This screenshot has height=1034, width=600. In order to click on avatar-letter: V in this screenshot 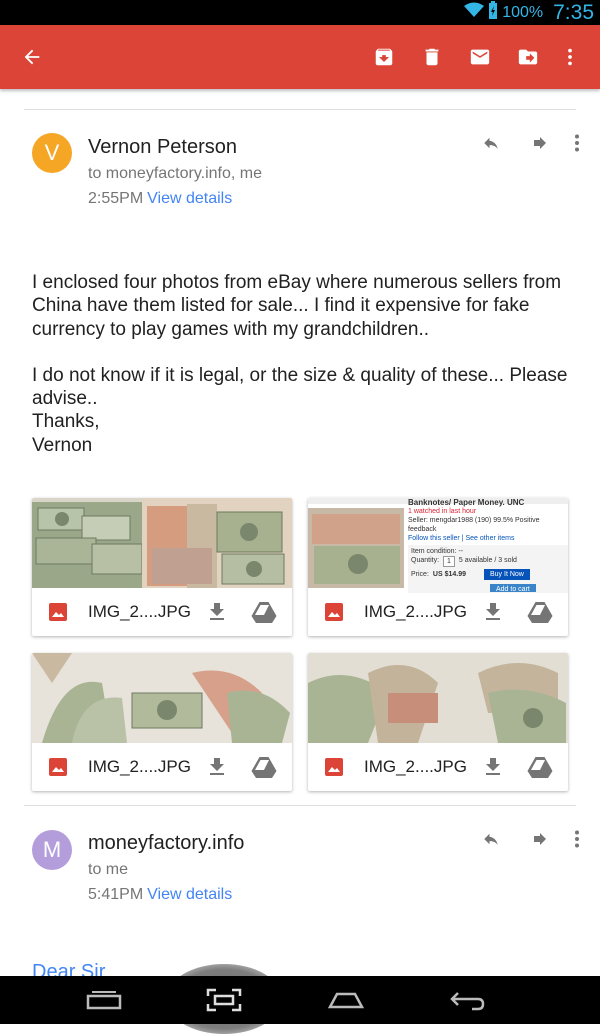, I will do `click(52, 152)`.